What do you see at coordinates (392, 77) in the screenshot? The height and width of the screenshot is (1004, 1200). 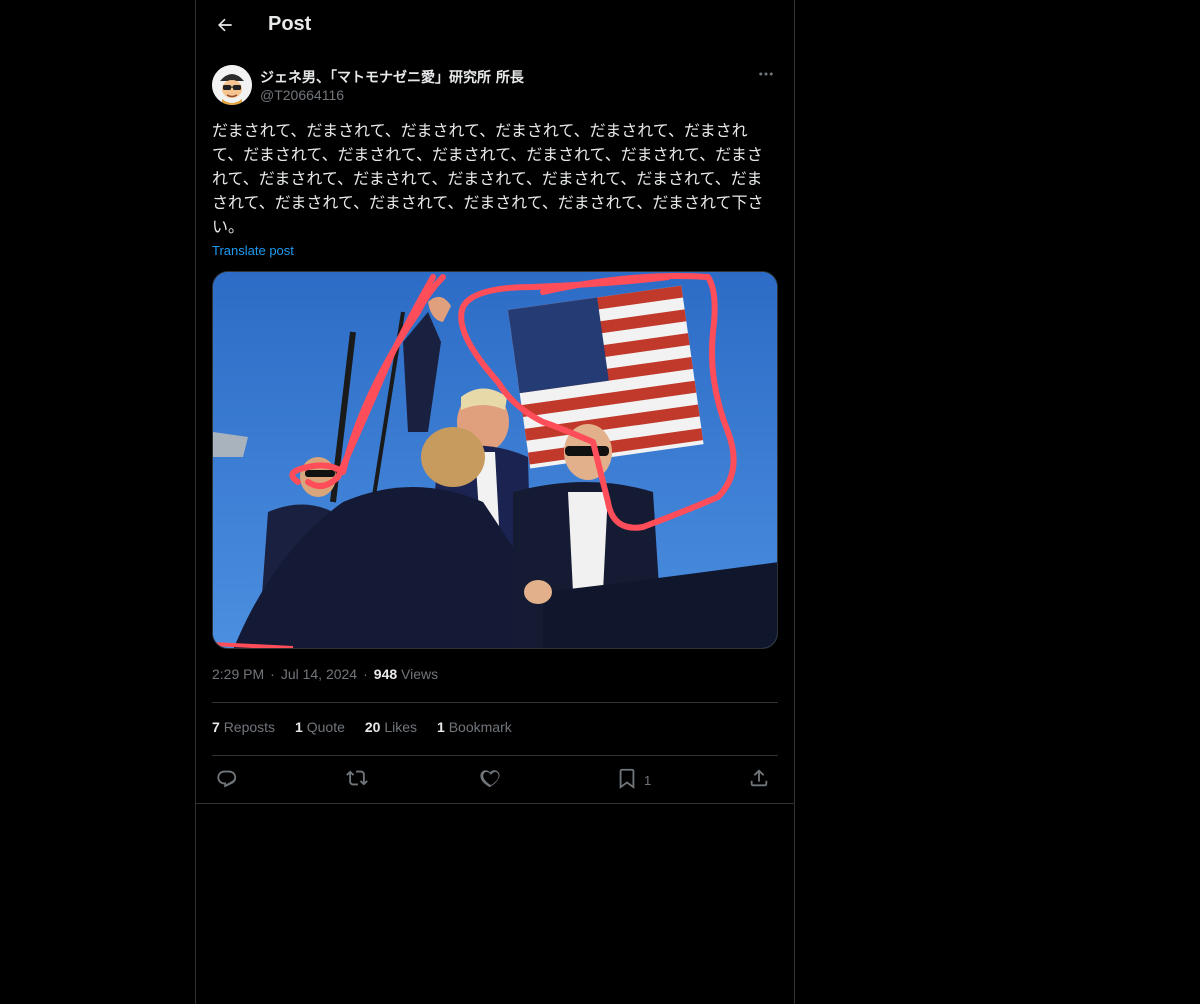 I see `author-display-name: ジェネ男、「マトモナゼニ愛」研究所 所長` at bounding box center [392, 77].